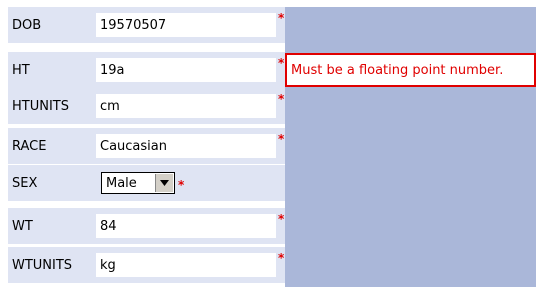  I want to click on form-row-race: RACE Caucasian *, so click(146, 146).